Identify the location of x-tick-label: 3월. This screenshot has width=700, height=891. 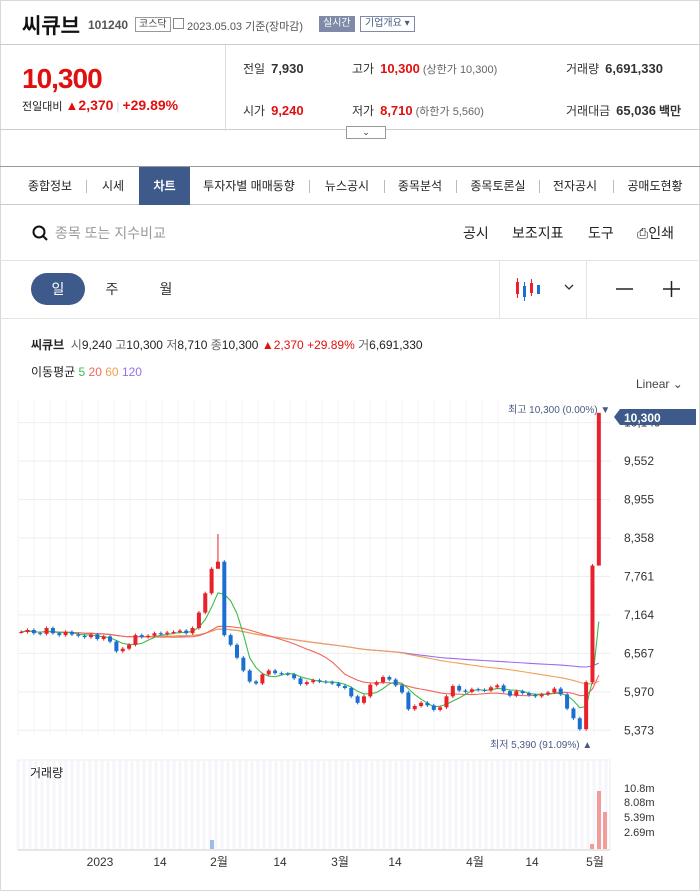
(340, 862).